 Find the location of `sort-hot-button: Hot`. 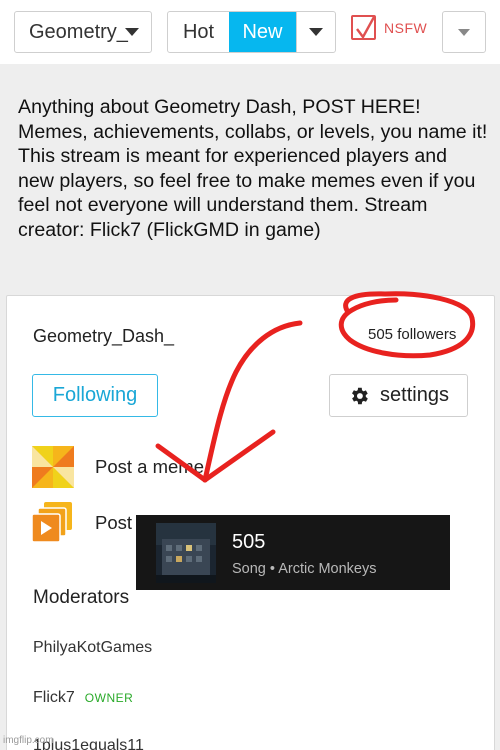

sort-hot-button: Hot is located at coordinates (198, 32).